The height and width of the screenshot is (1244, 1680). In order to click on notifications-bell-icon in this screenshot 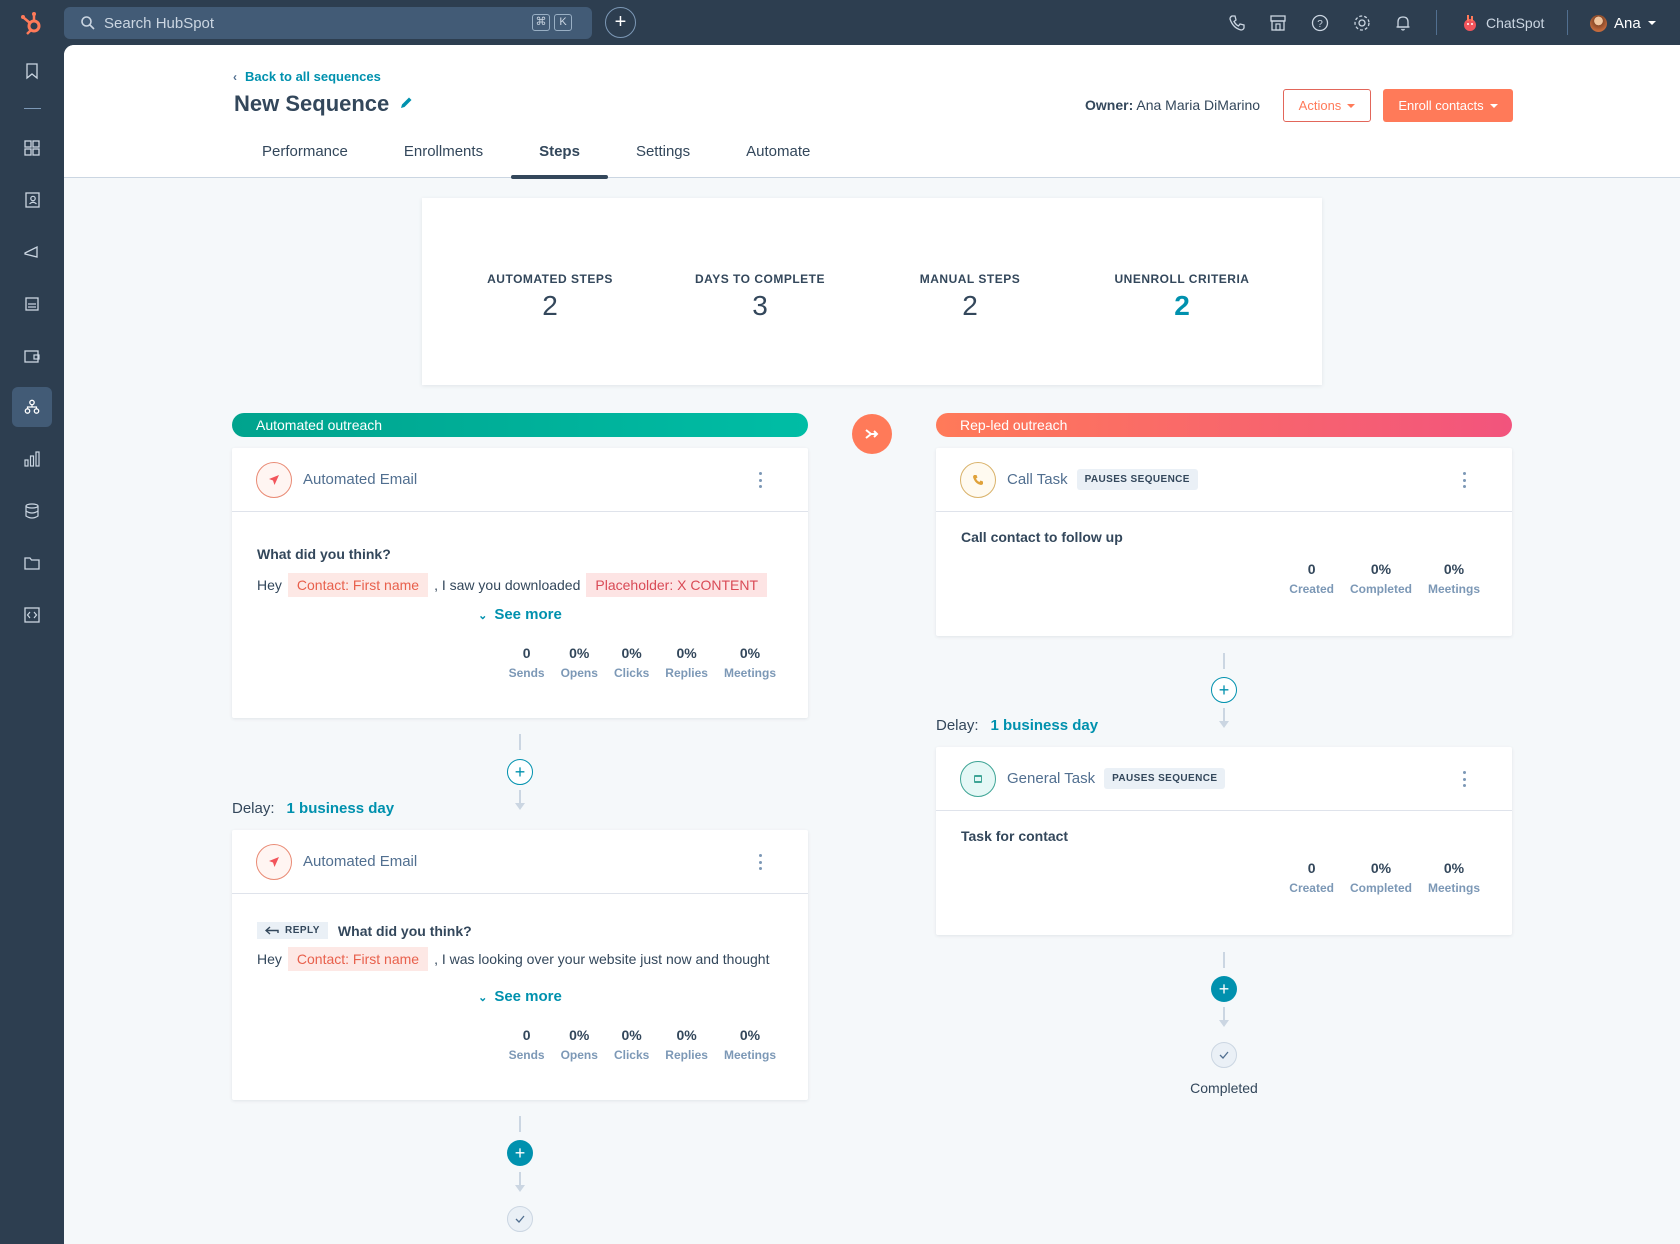, I will do `click(1403, 23)`.